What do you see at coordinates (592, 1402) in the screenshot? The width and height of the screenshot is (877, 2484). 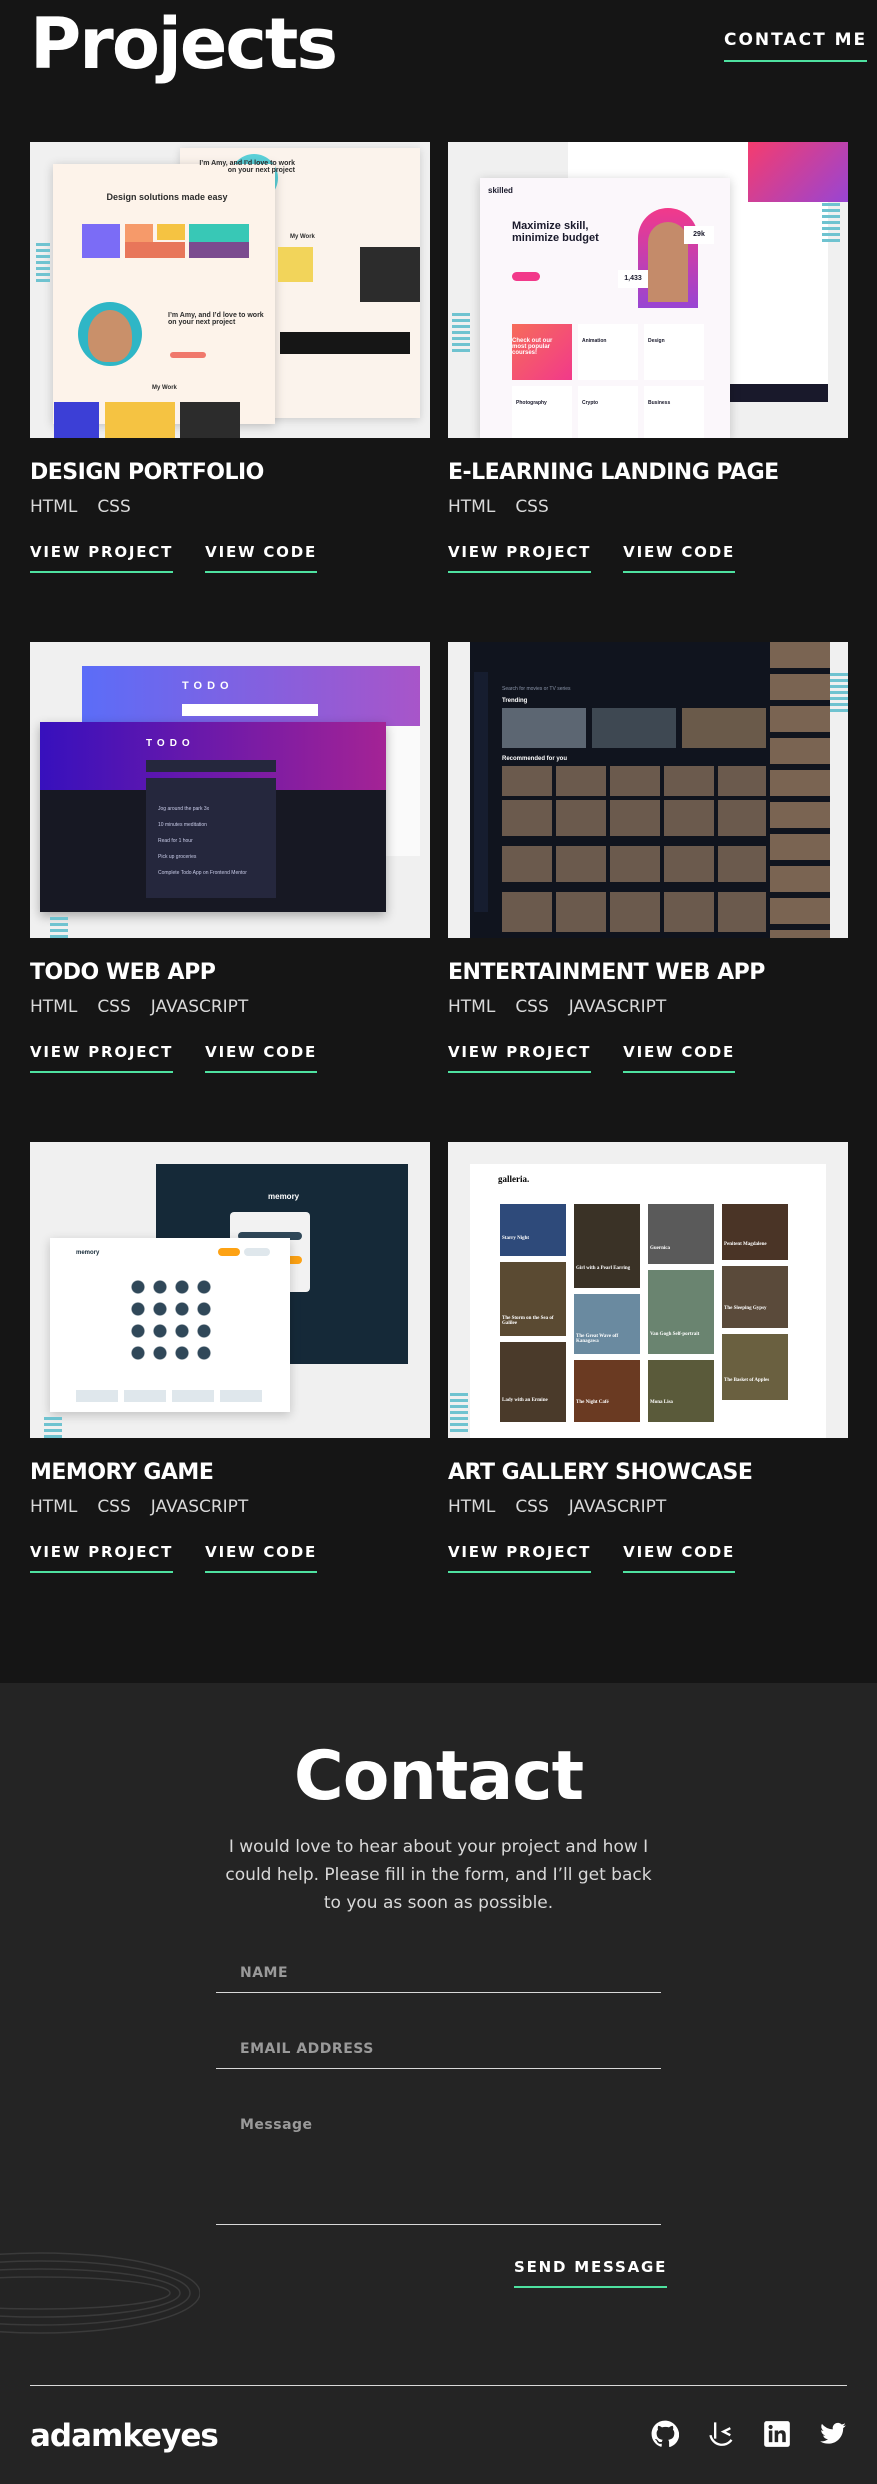 I see `thumb-artwork: The Night Café` at bounding box center [592, 1402].